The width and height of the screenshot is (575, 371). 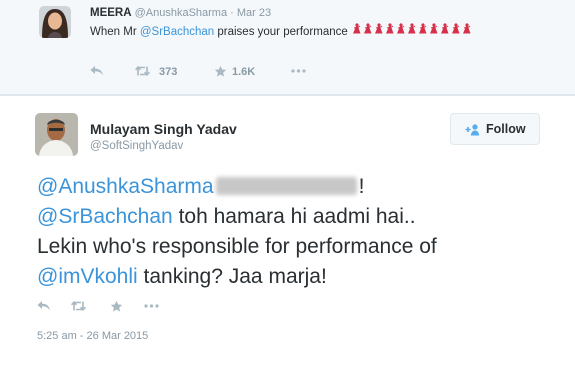 I want to click on text-segment: When Mr, so click(x=115, y=32).